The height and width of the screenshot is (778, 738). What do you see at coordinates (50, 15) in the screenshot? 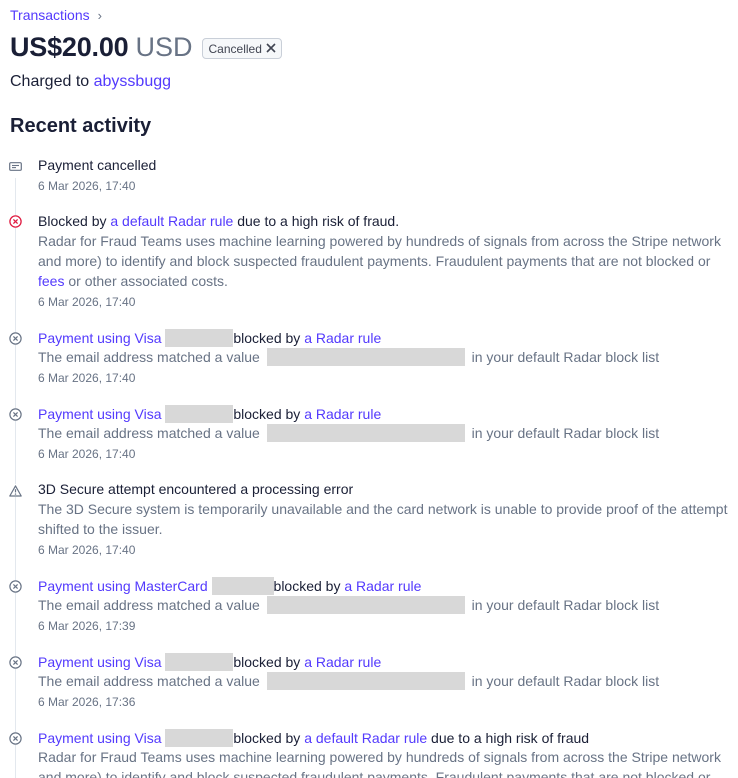
I see `breadcrumb-transactions-link: Transactions` at bounding box center [50, 15].